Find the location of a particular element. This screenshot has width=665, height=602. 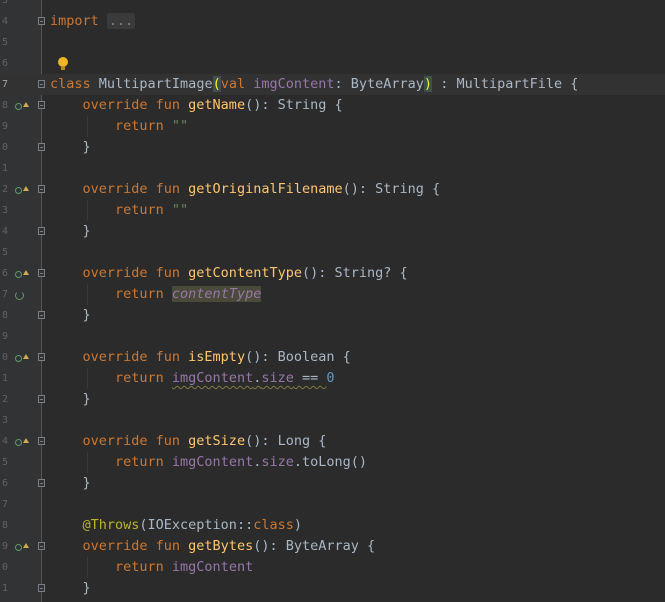

code-line: 4} is located at coordinates (332, 231).